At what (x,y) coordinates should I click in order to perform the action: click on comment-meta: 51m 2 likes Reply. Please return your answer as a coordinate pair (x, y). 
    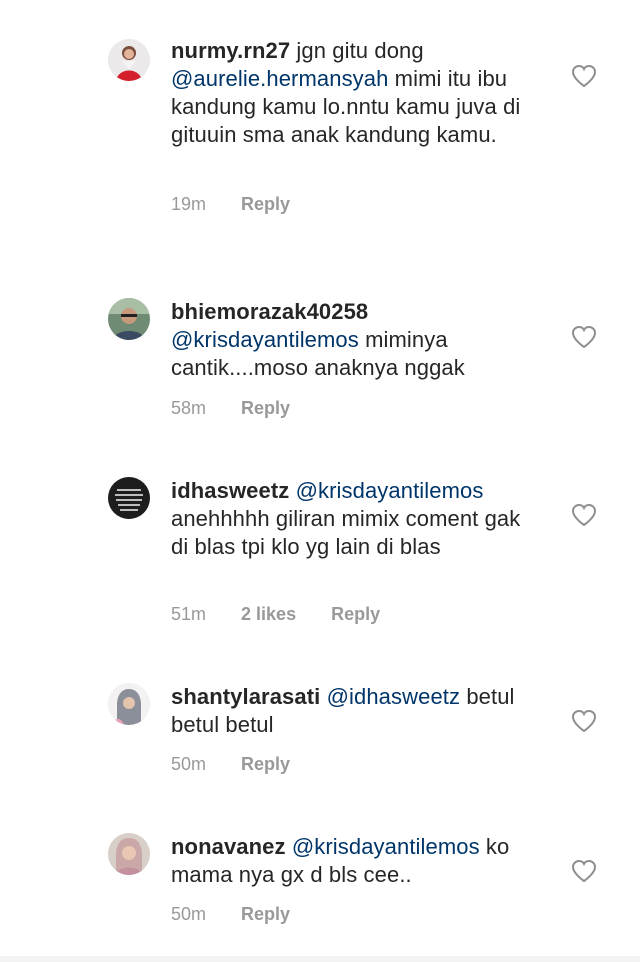
    Looking at the image, I should click on (275, 614).